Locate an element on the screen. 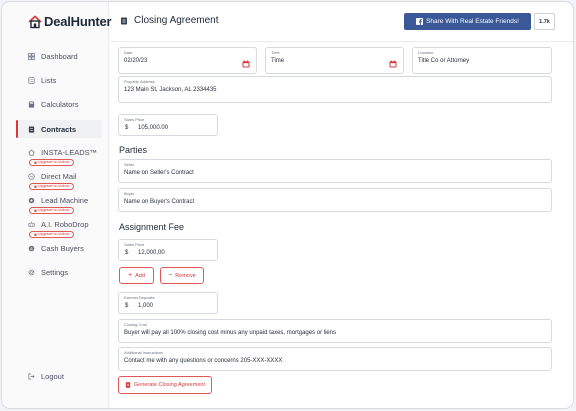 This screenshot has height=411, width=576. sidebar-item-label: Lead Machine is located at coordinates (65, 200).